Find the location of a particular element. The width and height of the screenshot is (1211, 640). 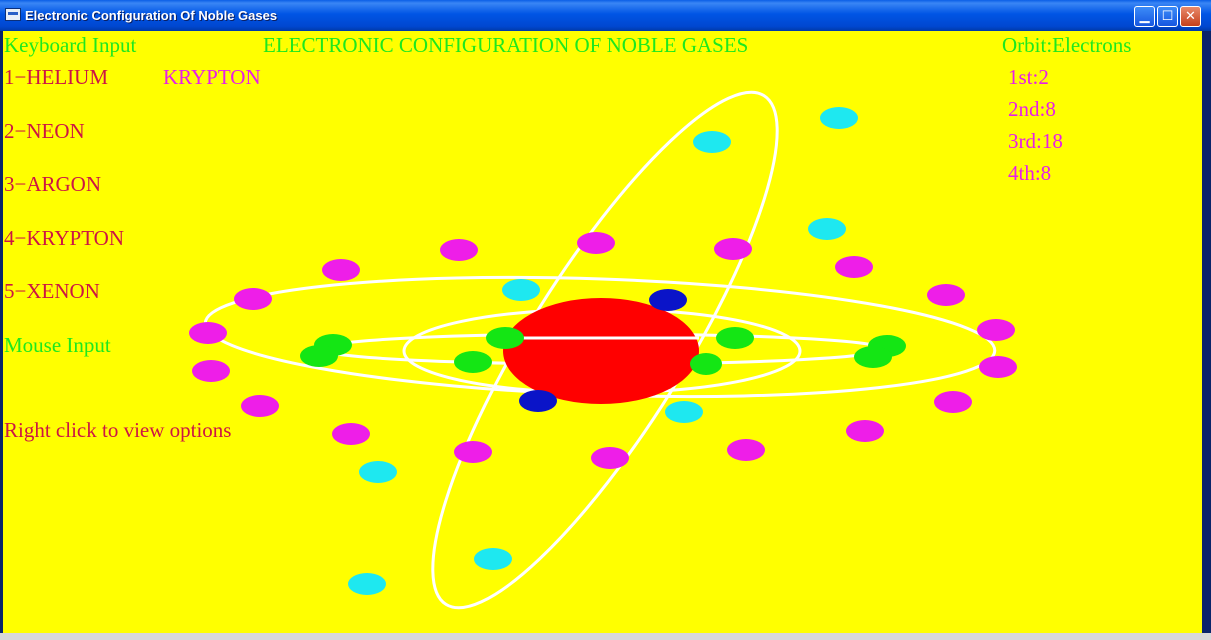

close-button: ✕ is located at coordinates (1190, 16).